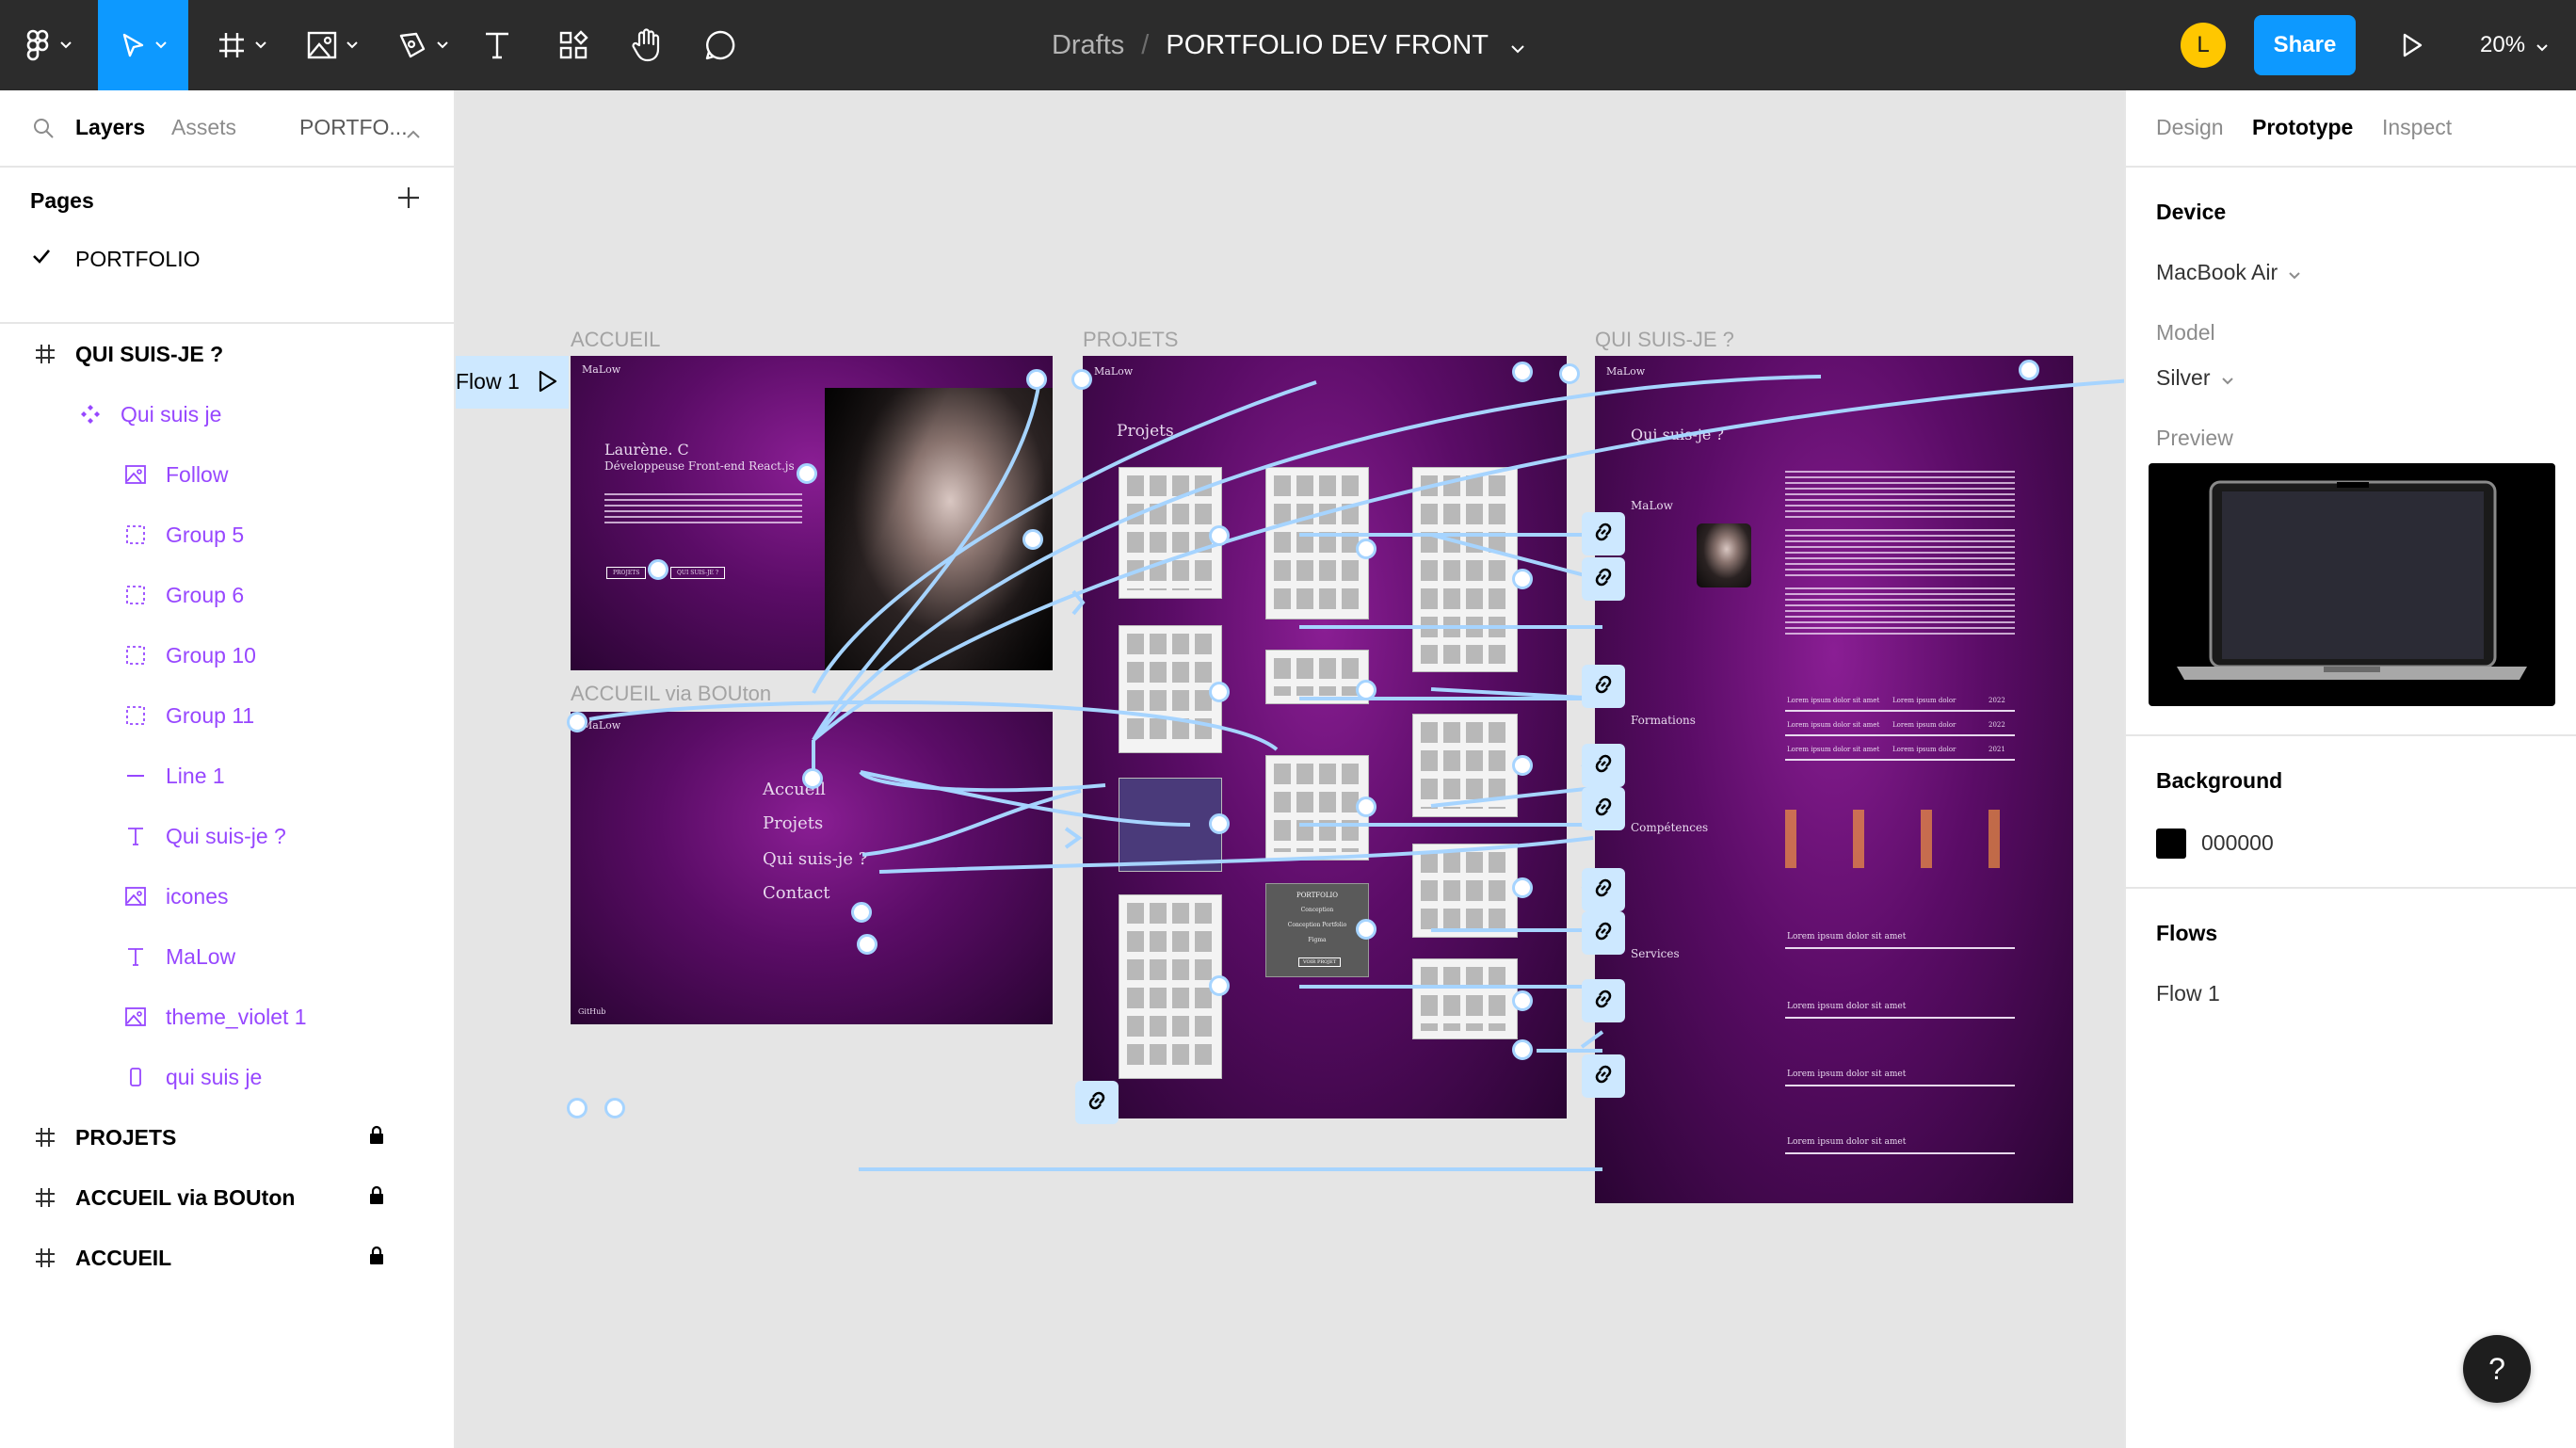  I want to click on comment-tool-button, so click(720, 45).